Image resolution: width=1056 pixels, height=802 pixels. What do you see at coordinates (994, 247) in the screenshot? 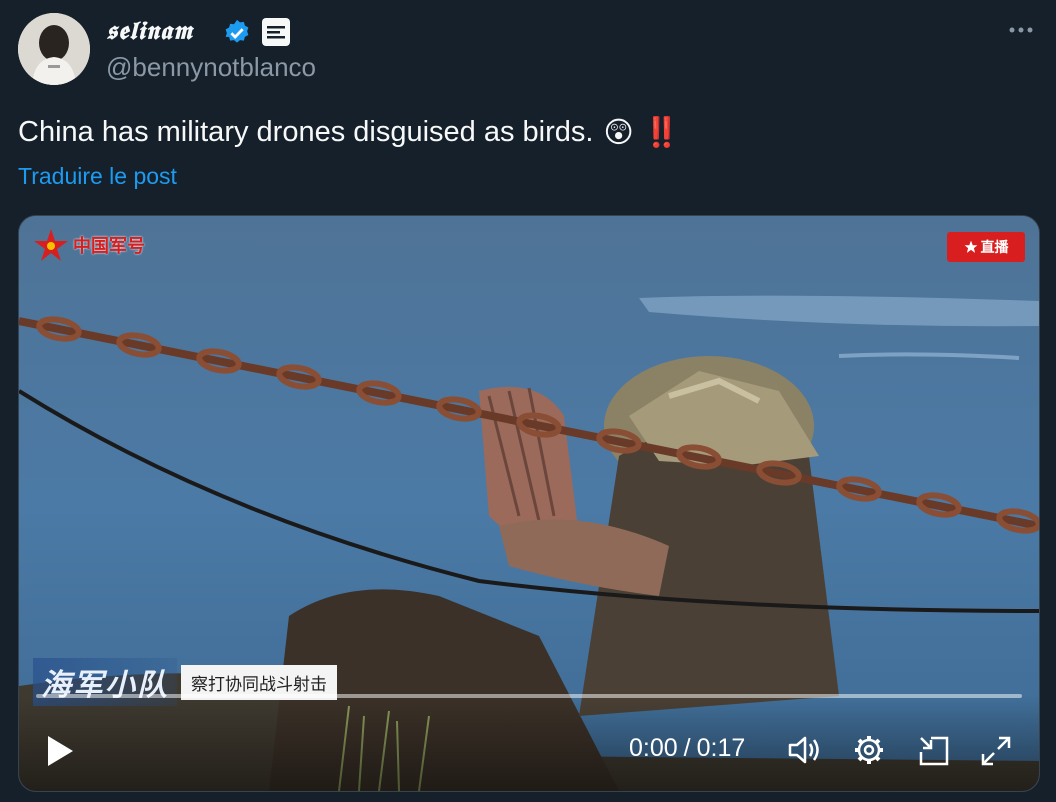
I see `live-badge-label: 直播` at bounding box center [994, 247].